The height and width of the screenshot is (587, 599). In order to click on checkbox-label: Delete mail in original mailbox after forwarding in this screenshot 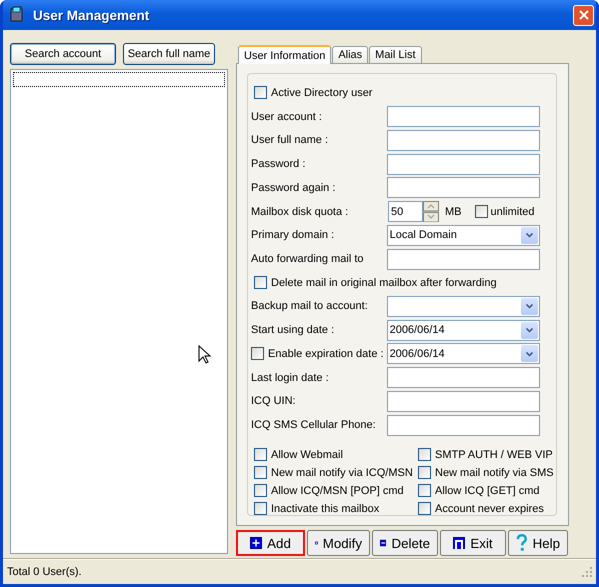, I will do `click(384, 282)`.